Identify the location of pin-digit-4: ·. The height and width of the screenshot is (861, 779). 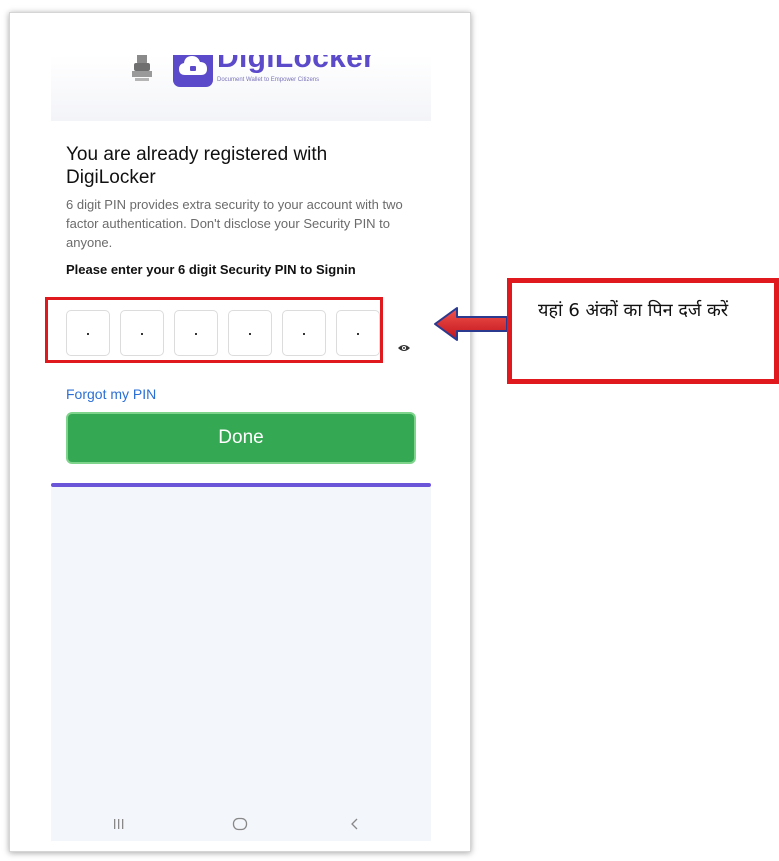
(250, 333).